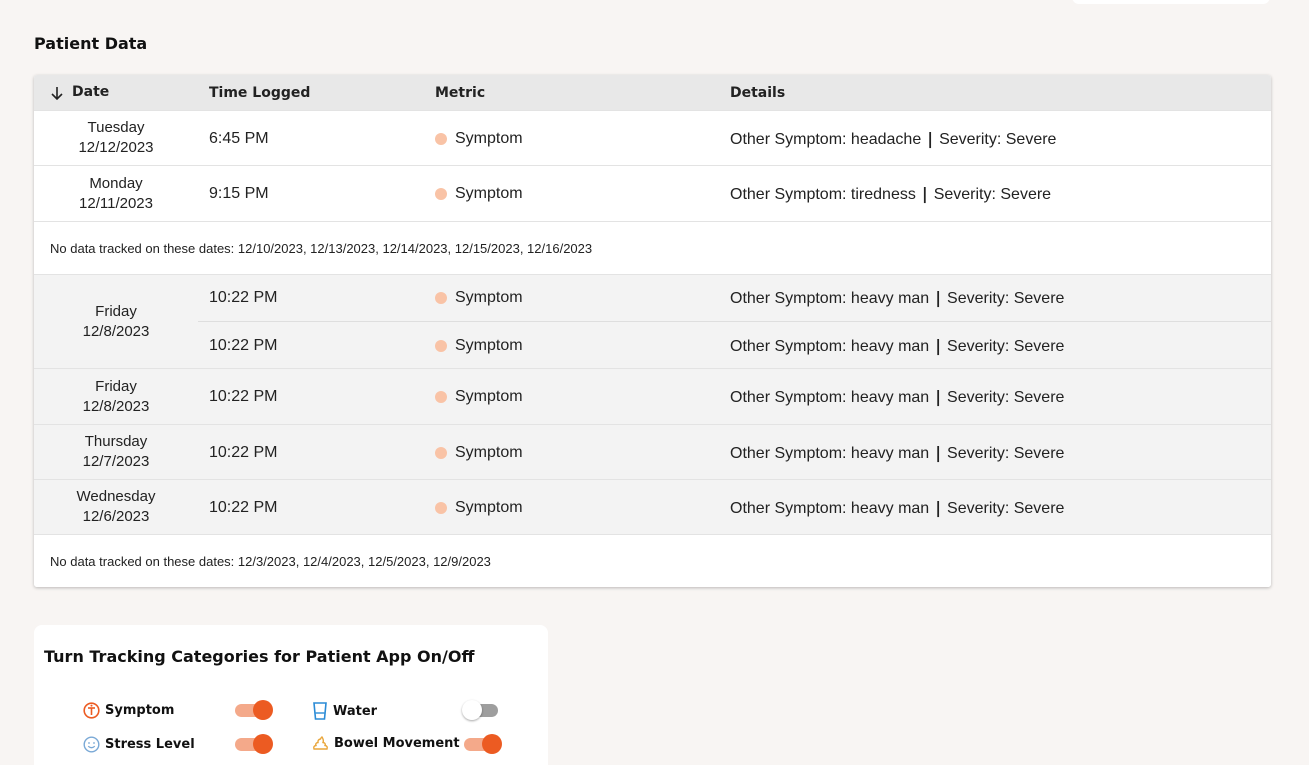 This screenshot has height=765, width=1309. Describe the element at coordinates (116, 496) in the screenshot. I see `day-label: Wednesday` at that location.